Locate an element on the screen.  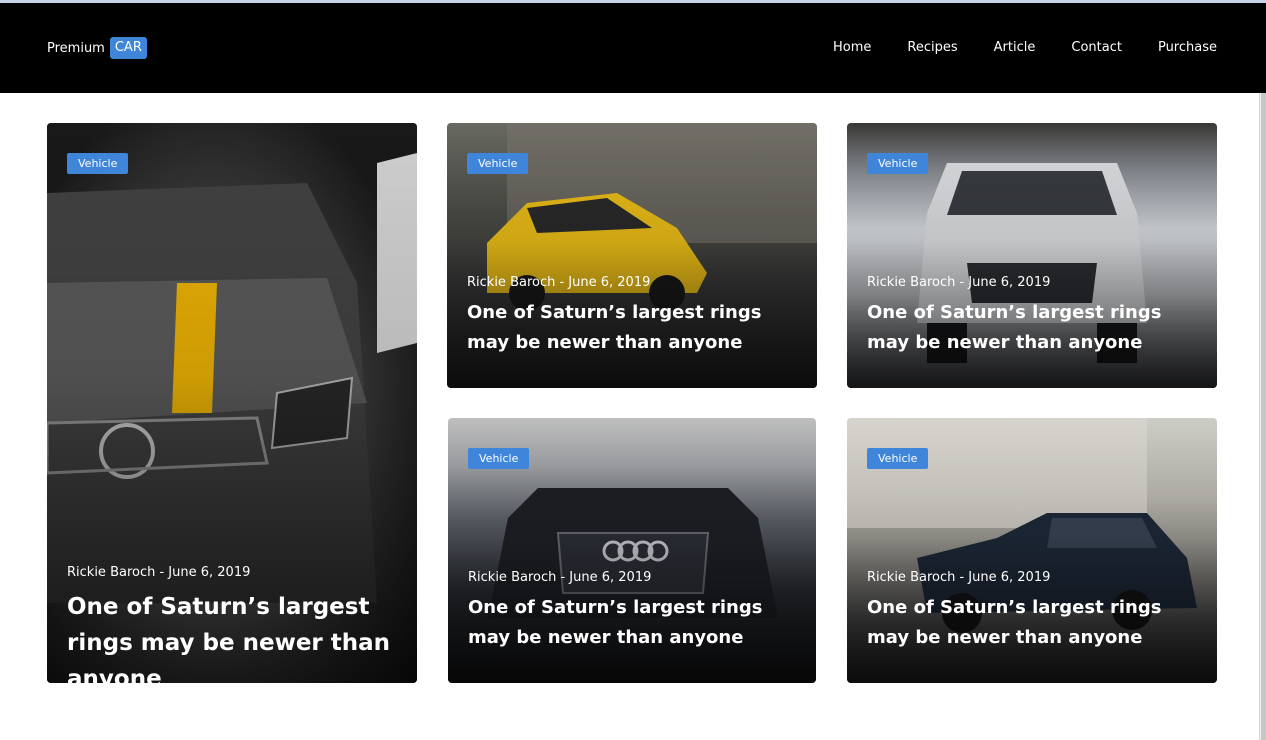
main-nav: Home Recipes Article Contact Purchase is located at coordinates (1007, 48).